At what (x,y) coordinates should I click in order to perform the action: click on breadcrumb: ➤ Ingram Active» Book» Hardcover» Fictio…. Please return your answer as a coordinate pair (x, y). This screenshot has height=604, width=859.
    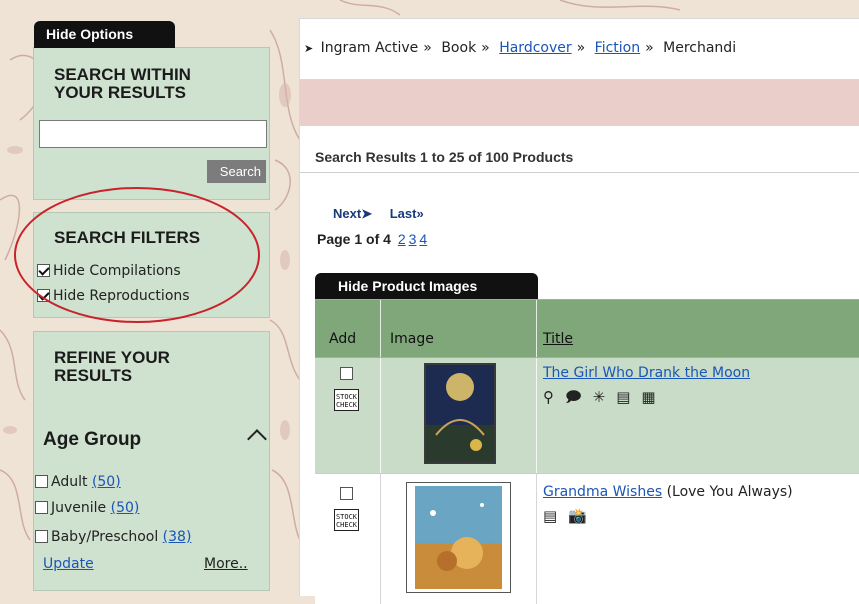
    Looking at the image, I should click on (579, 49).